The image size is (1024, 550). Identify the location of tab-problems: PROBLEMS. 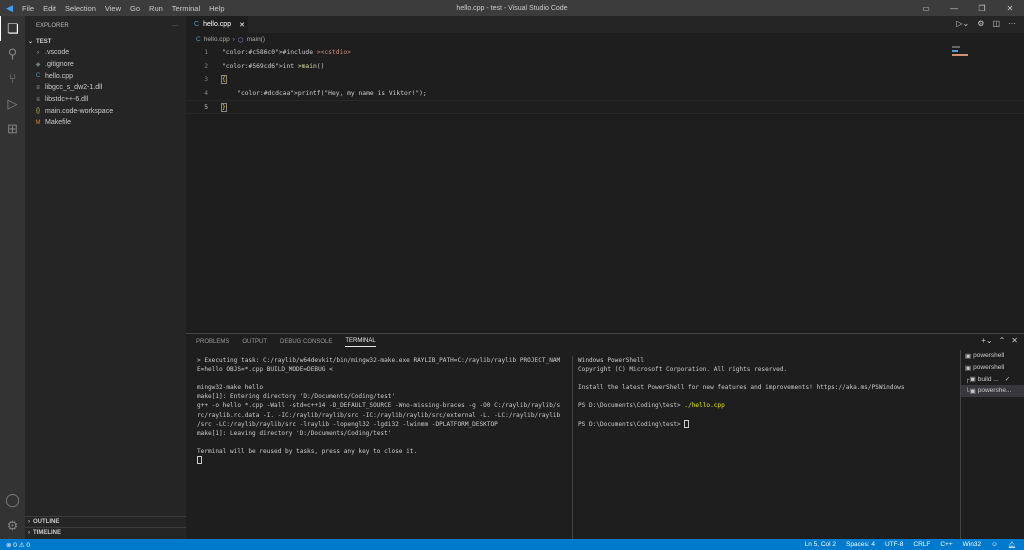
(212, 342).